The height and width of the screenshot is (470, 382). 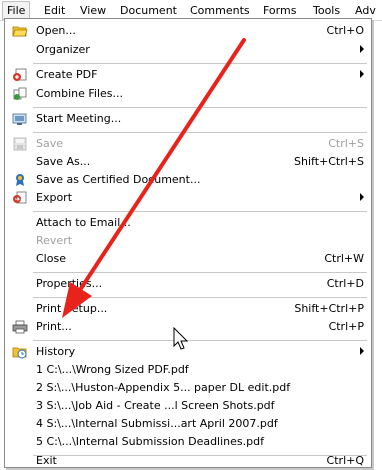 What do you see at coordinates (188, 309) in the screenshot?
I see `menu-item-print-setup: Print Setup... Shift+Ctrl+P` at bounding box center [188, 309].